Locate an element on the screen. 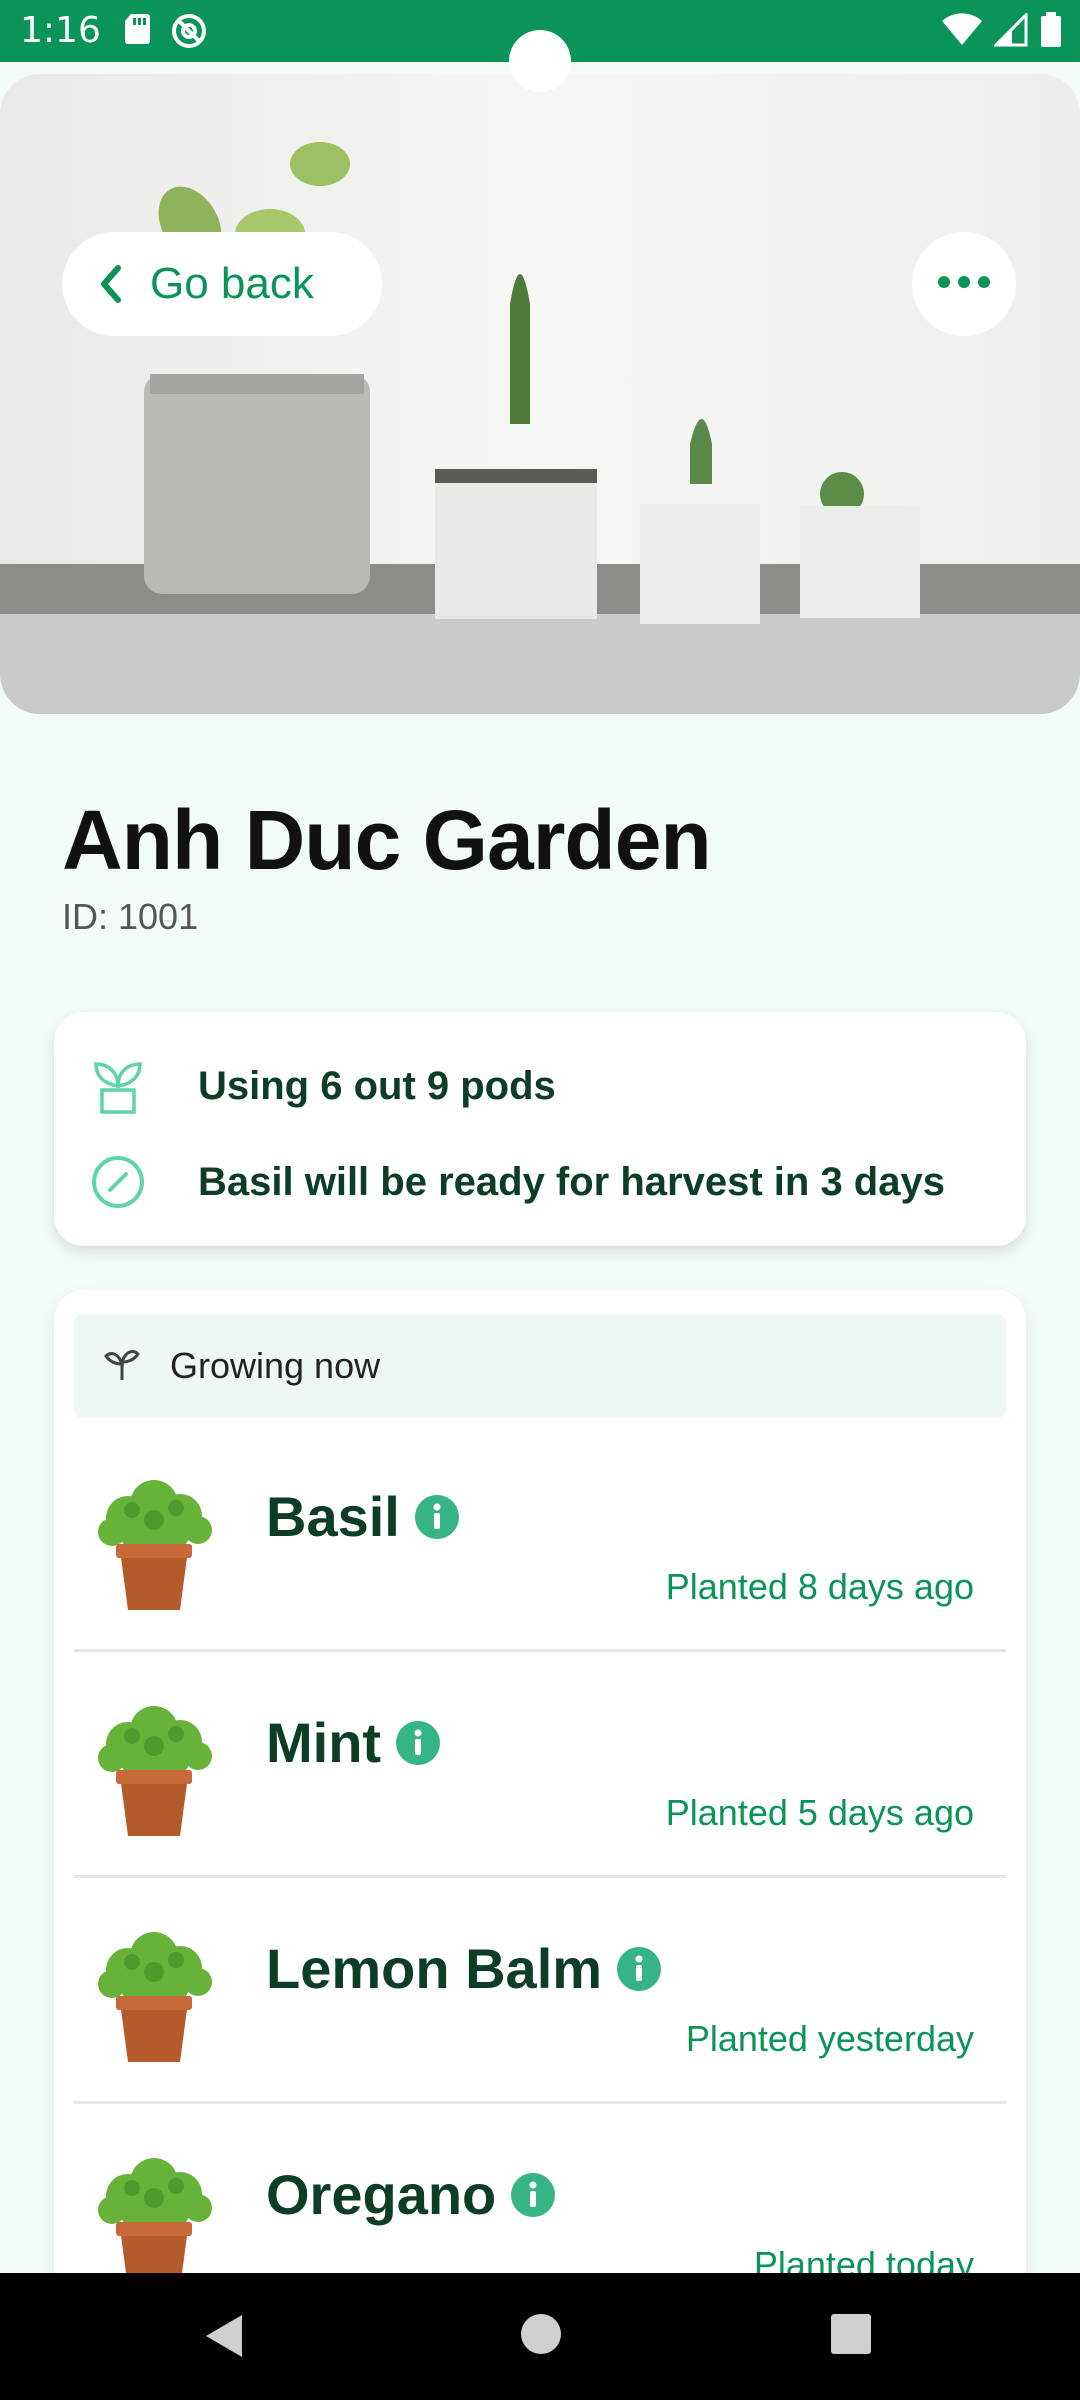 Image resolution: width=1080 pixels, height=2400 pixels. plant-name-row: Oregano is located at coordinates (411, 2194).